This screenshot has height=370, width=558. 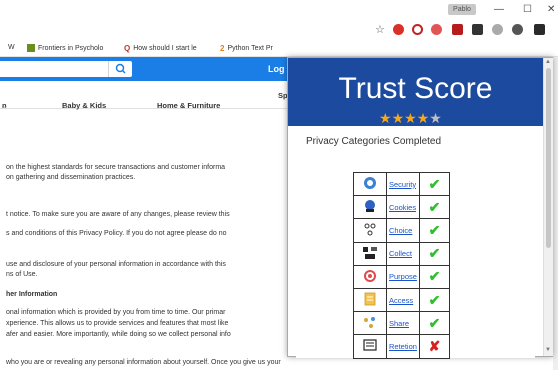 What do you see at coordinates (279, 30) in the screenshot?
I see `address-bar-row: ☆` at bounding box center [279, 30].